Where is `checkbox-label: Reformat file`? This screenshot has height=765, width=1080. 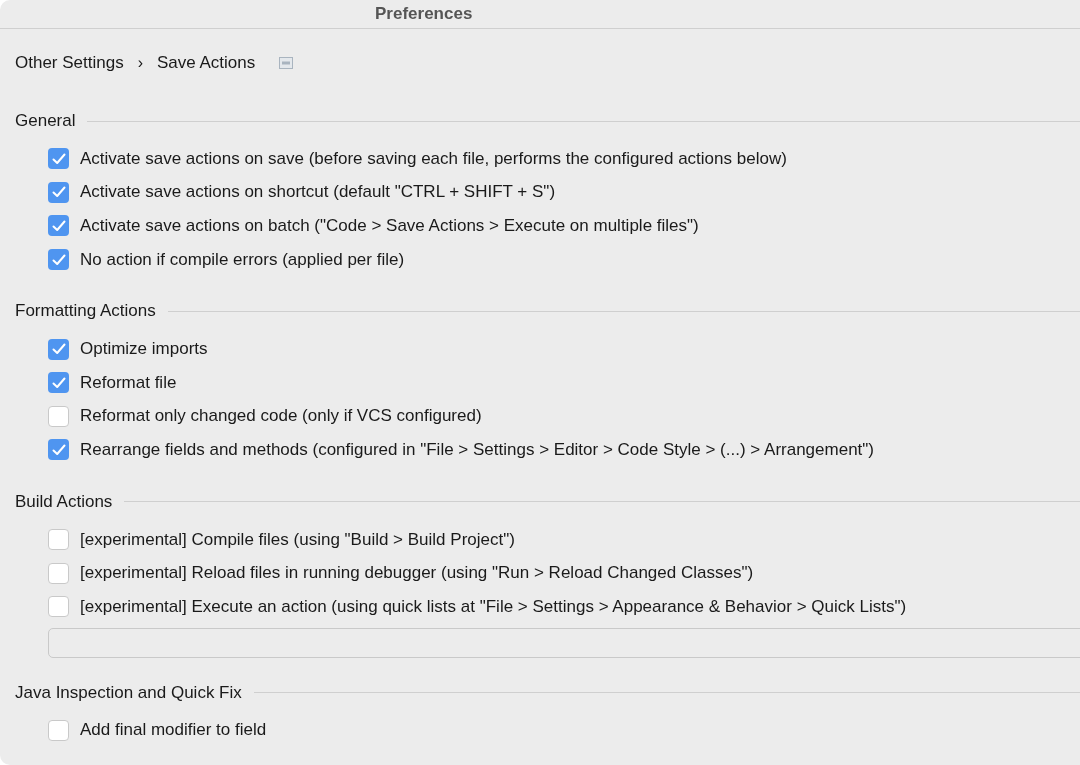 checkbox-label: Reformat file is located at coordinates (128, 382).